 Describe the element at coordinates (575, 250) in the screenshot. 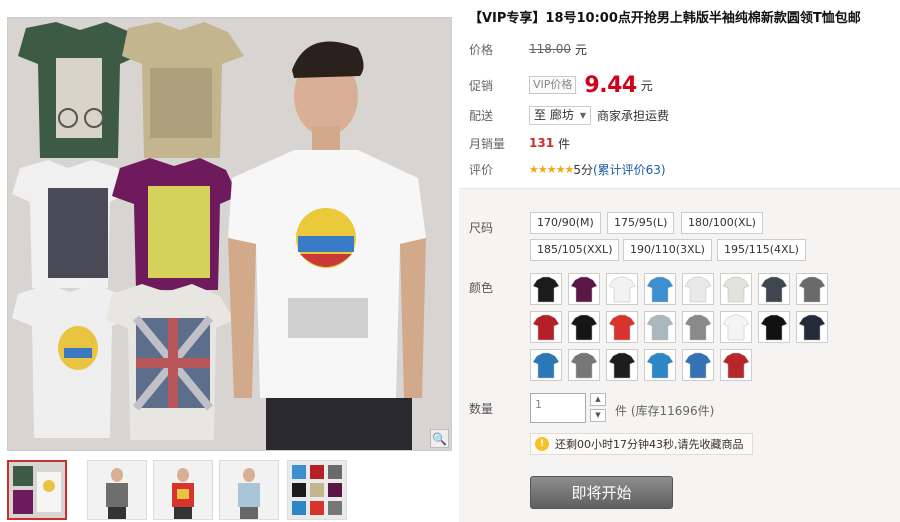

I see `size-option: 185/105(XXL)` at that location.